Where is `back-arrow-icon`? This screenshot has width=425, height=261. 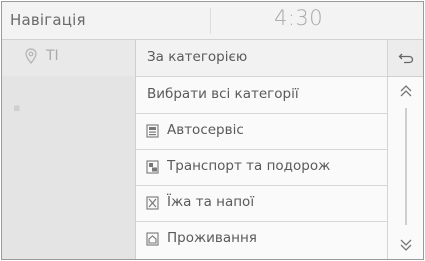 back-arrow-icon is located at coordinates (406, 58).